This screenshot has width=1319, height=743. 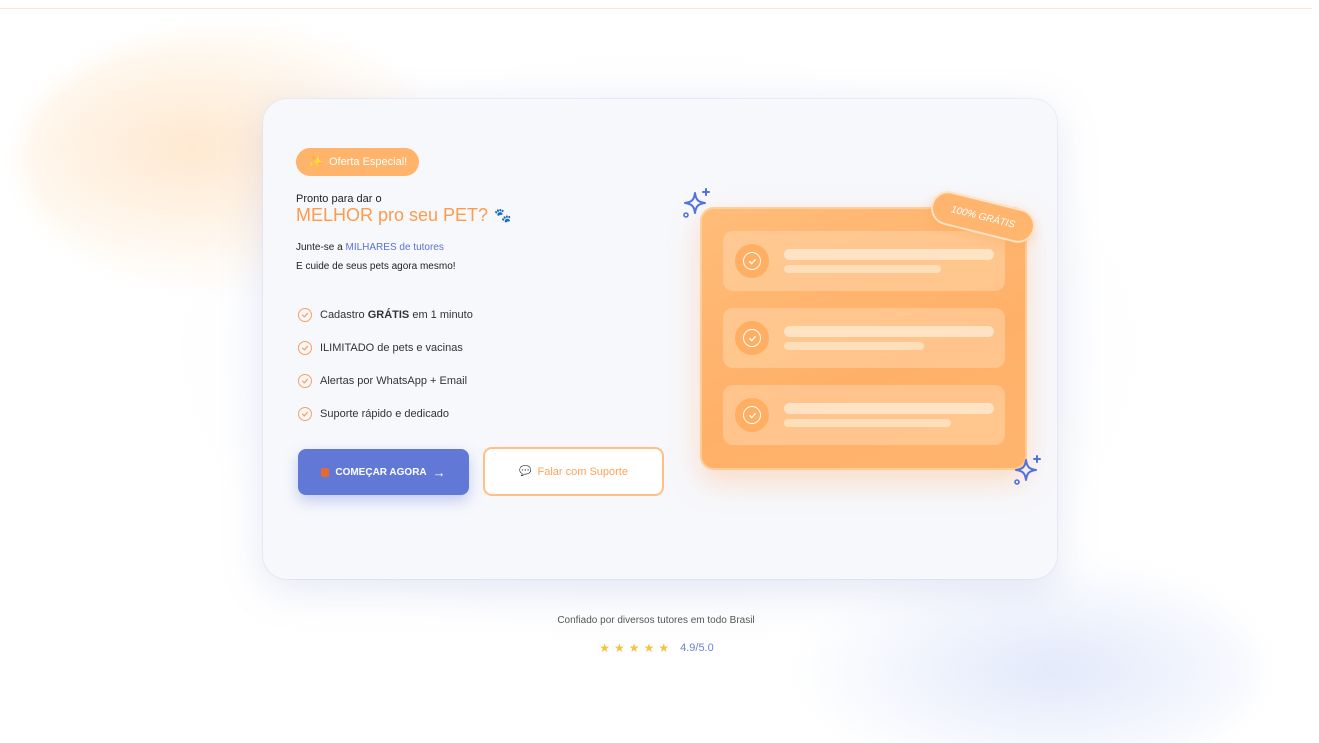 What do you see at coordinates (315, 162) in the screenshot?
I see `sparkles-icon: ✨` at bounding box center [315, 162].